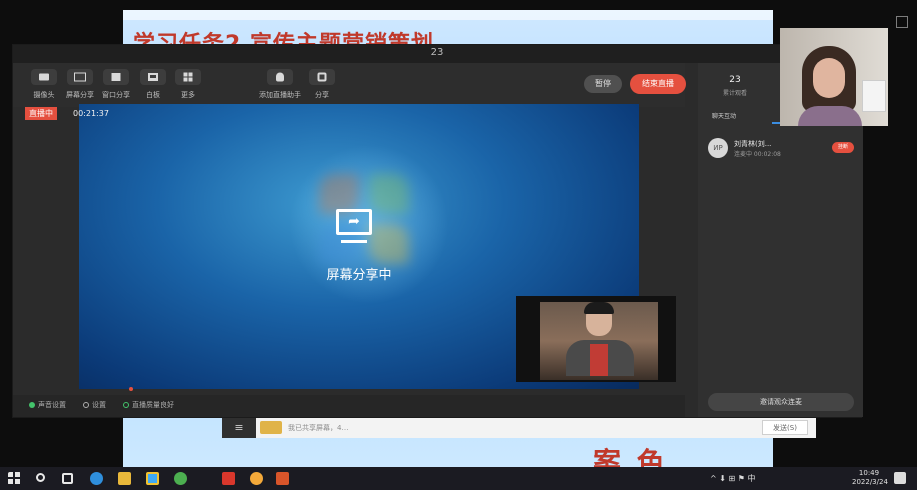  I want to click on task-view-icon, so click(67, 478).